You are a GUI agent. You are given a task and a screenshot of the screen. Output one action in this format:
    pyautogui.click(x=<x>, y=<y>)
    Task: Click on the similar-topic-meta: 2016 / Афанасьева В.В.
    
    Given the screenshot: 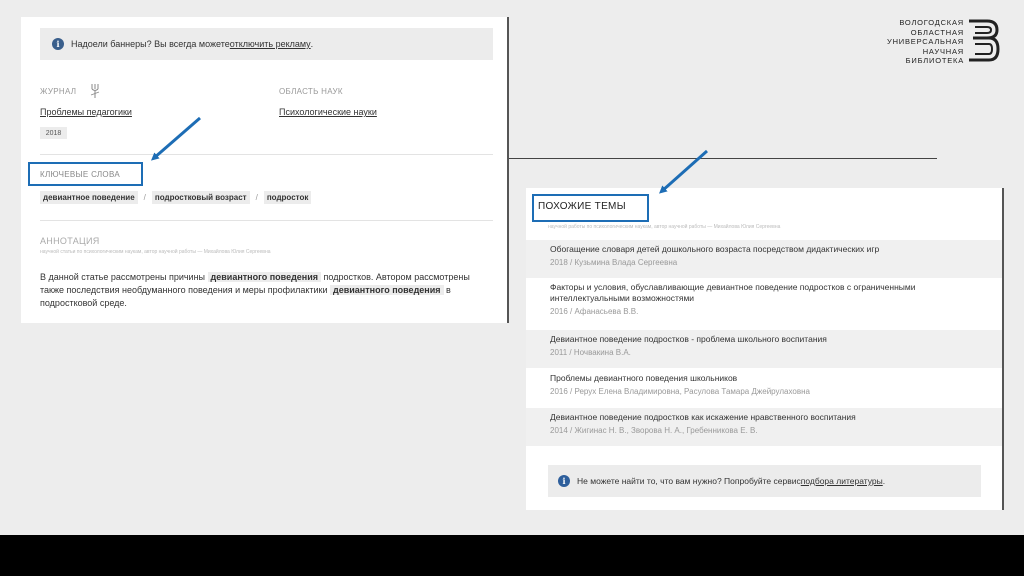 What is the action you would take?
    pyautogui.click(x=594, y=311)
    